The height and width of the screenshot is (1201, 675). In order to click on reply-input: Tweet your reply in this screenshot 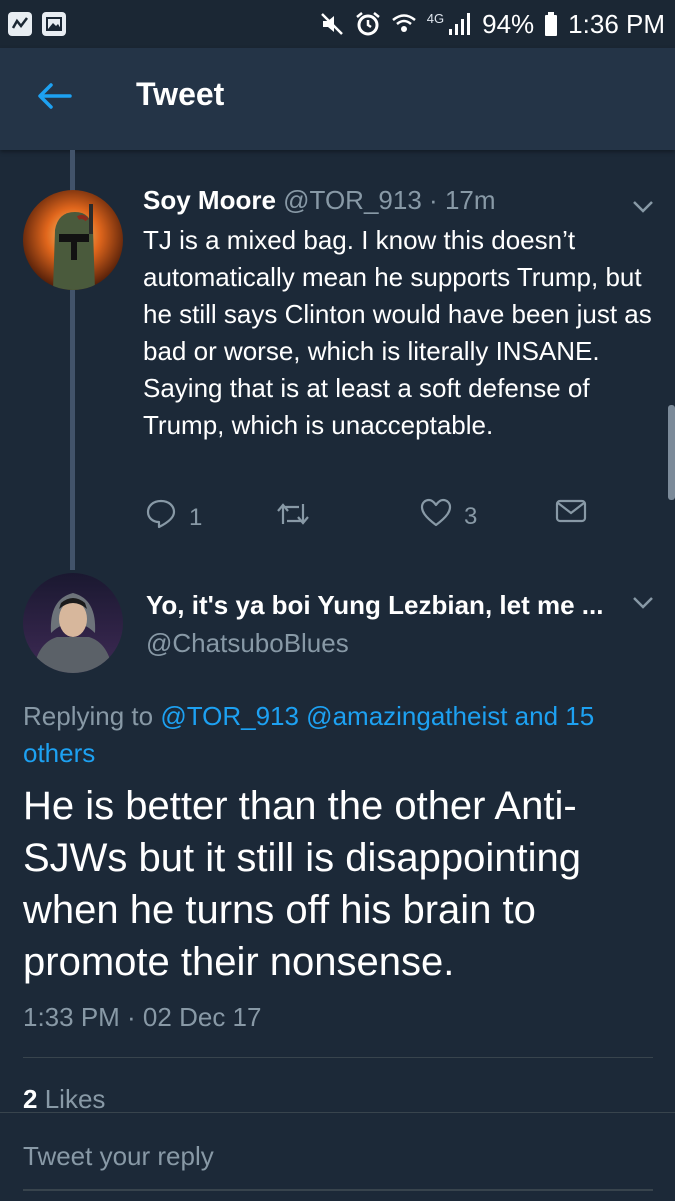, I will do `click(118, 1156)`.